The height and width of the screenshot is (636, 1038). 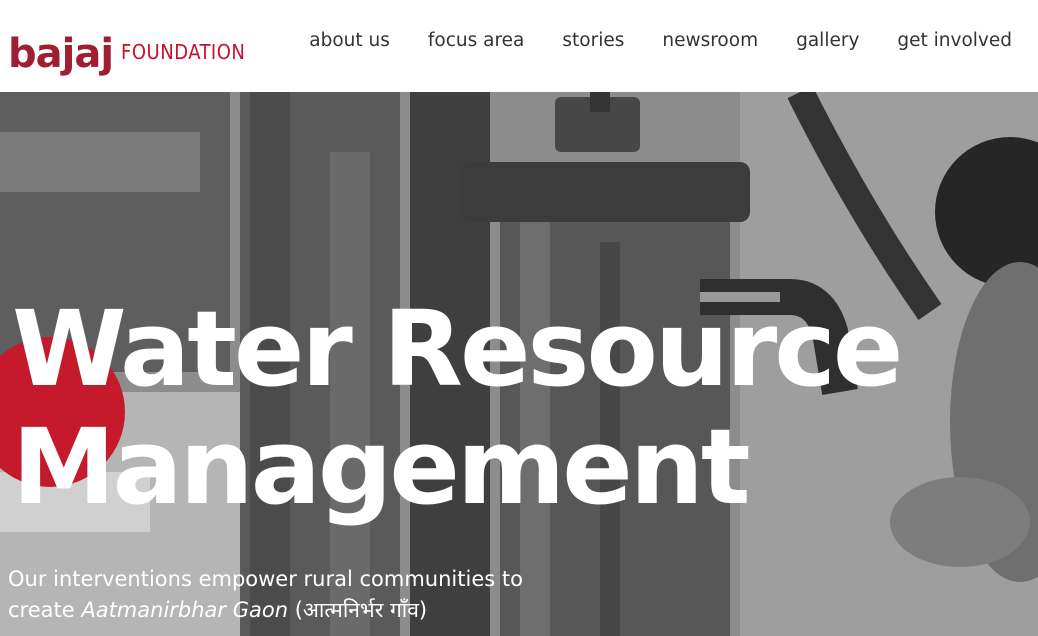 I want to click on nav-stories: stories, so click(x=593, y=40).